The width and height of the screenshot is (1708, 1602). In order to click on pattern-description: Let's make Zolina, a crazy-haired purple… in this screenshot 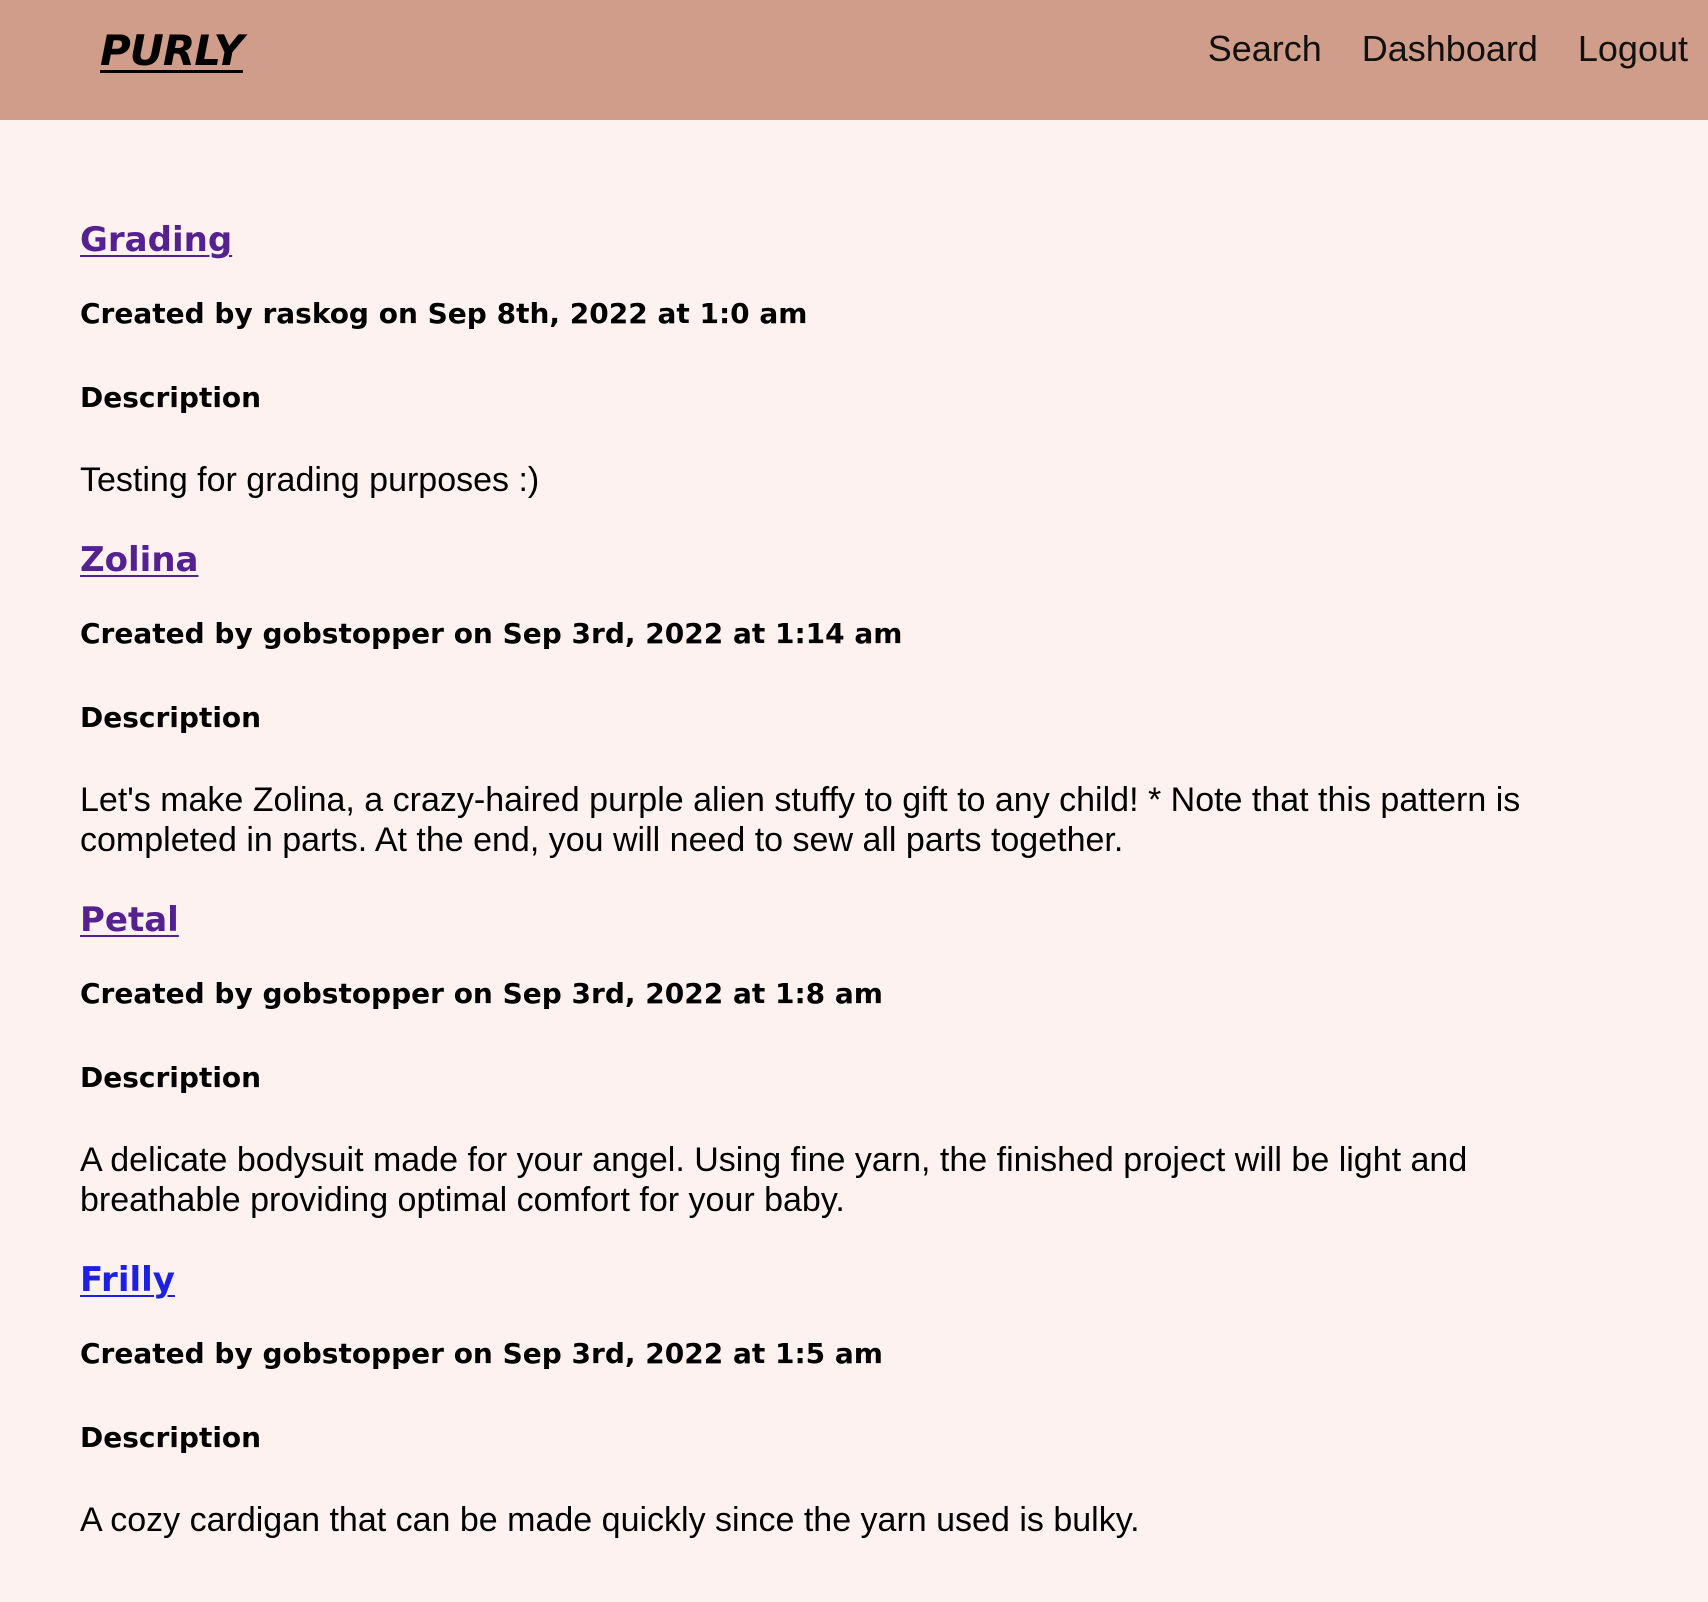, I will do `click(800, 820)`.